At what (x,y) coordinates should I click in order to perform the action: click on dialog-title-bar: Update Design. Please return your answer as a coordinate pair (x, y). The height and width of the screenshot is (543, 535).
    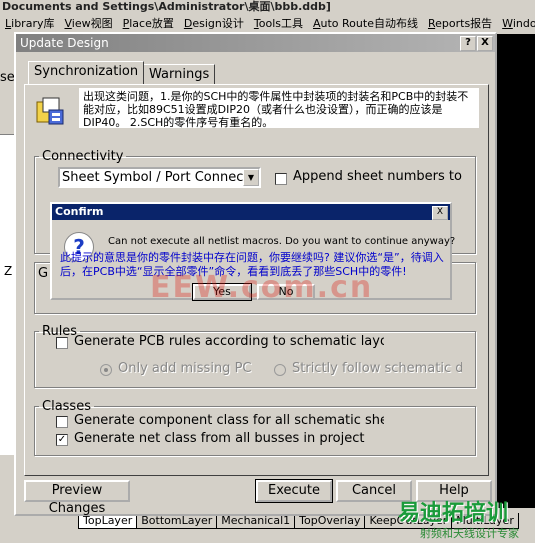
    Looking at the image, I should click on (255, 43).